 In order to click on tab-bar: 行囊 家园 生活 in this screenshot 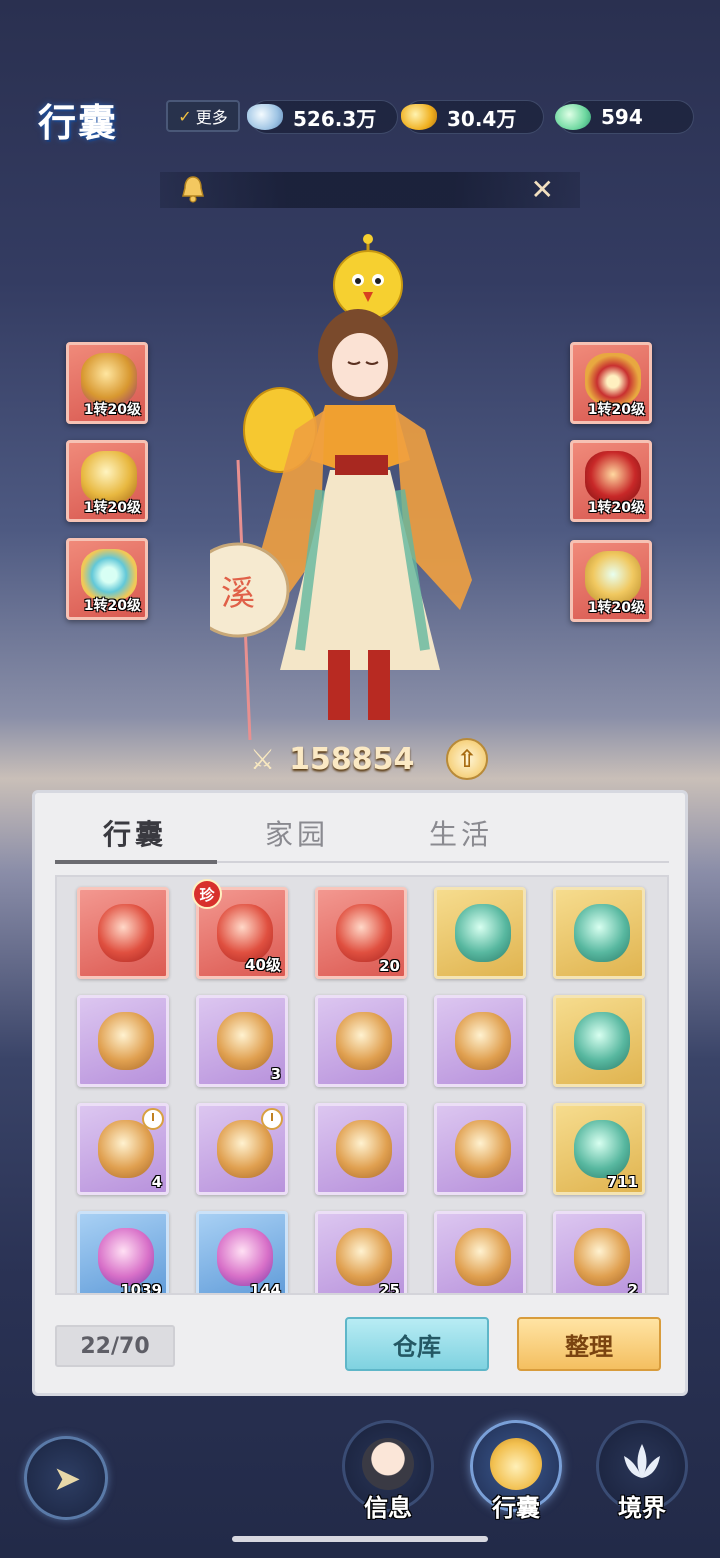, I will do `click(362, 837)`.